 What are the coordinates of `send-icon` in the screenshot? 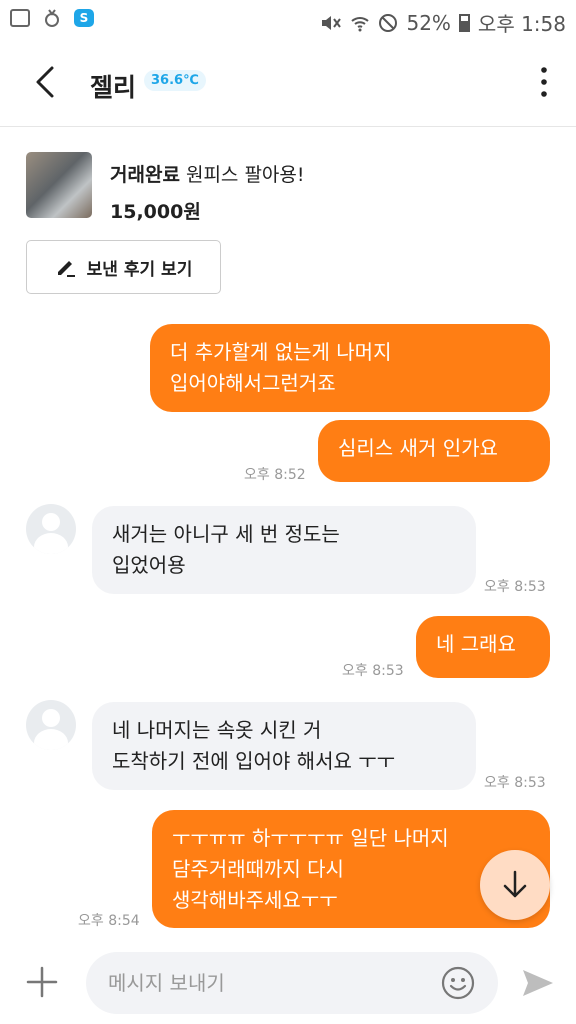 It's located at (538, 983).